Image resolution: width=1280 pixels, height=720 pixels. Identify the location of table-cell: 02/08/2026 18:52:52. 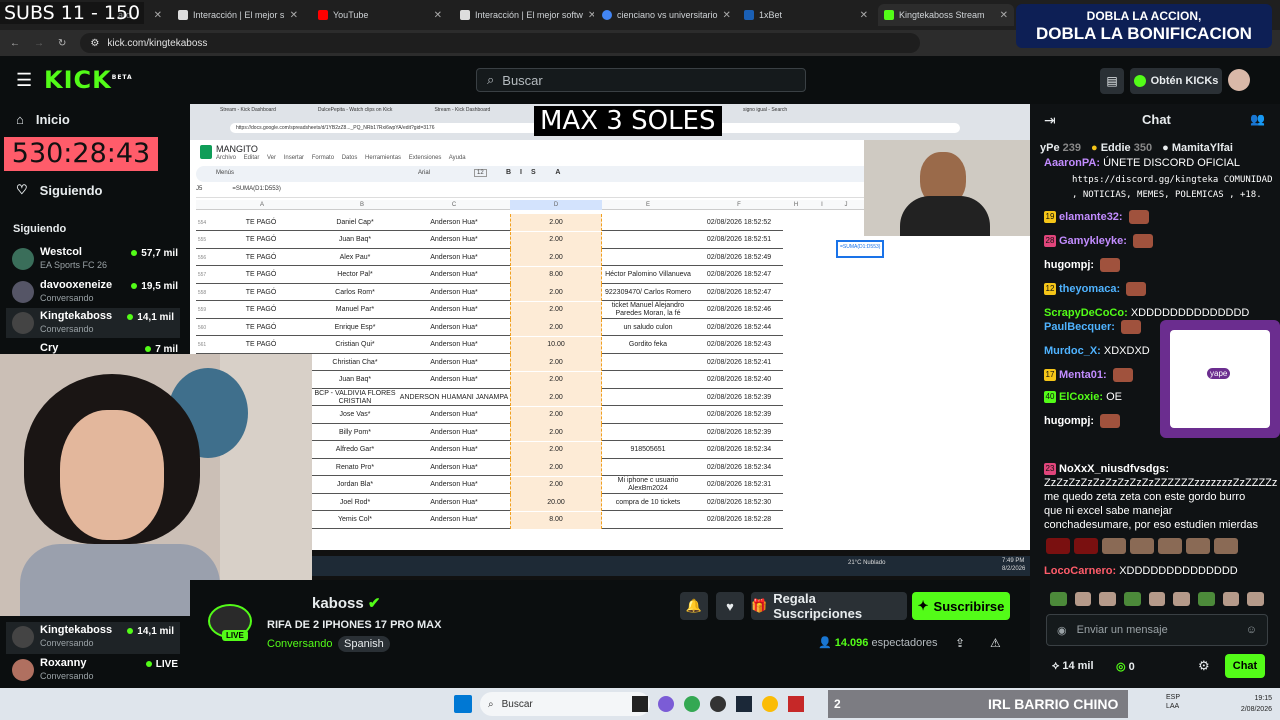
(739, 222).